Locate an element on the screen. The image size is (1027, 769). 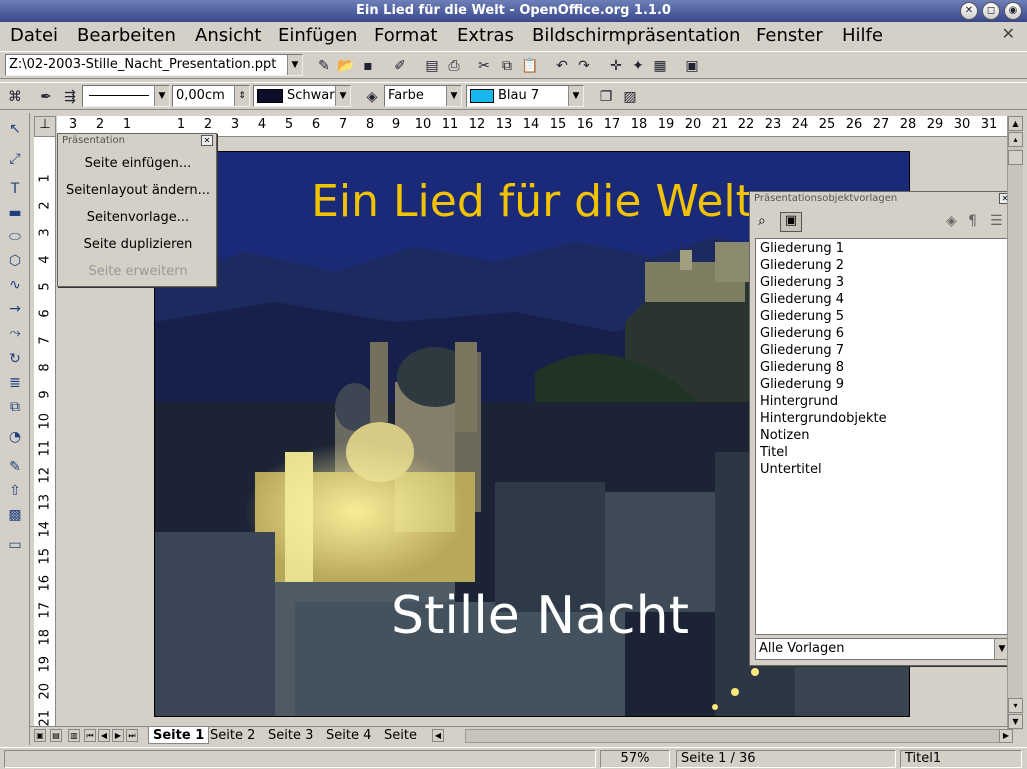
3d-controller-icon: ▩ is located at coordinates (15, 515).